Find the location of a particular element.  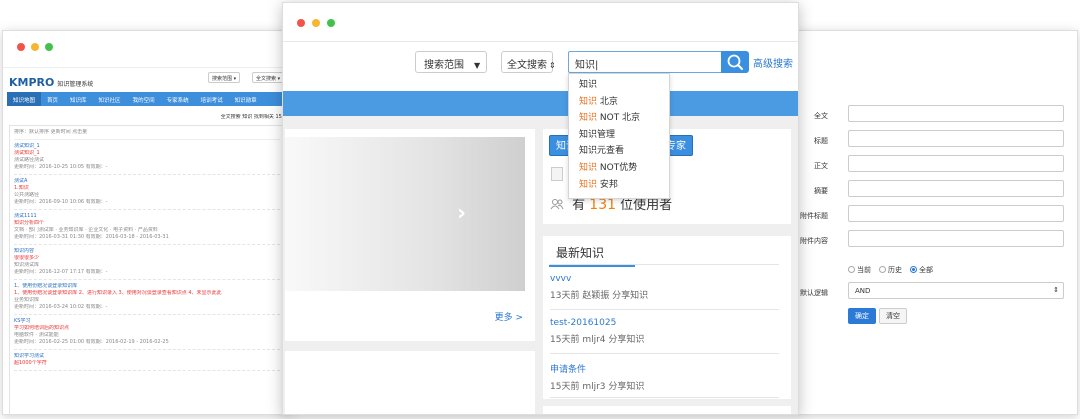

nav-item: 知识社区 is located at coordinates (110, 99).